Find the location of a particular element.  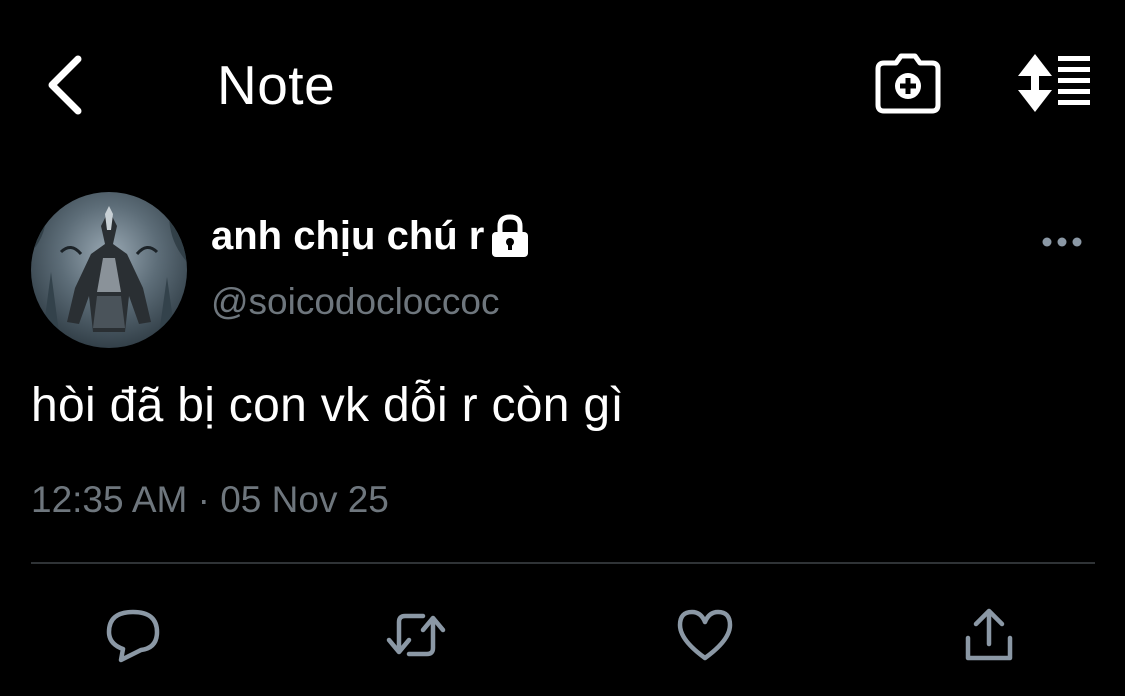

share-button is located at coordinates (989, 635).